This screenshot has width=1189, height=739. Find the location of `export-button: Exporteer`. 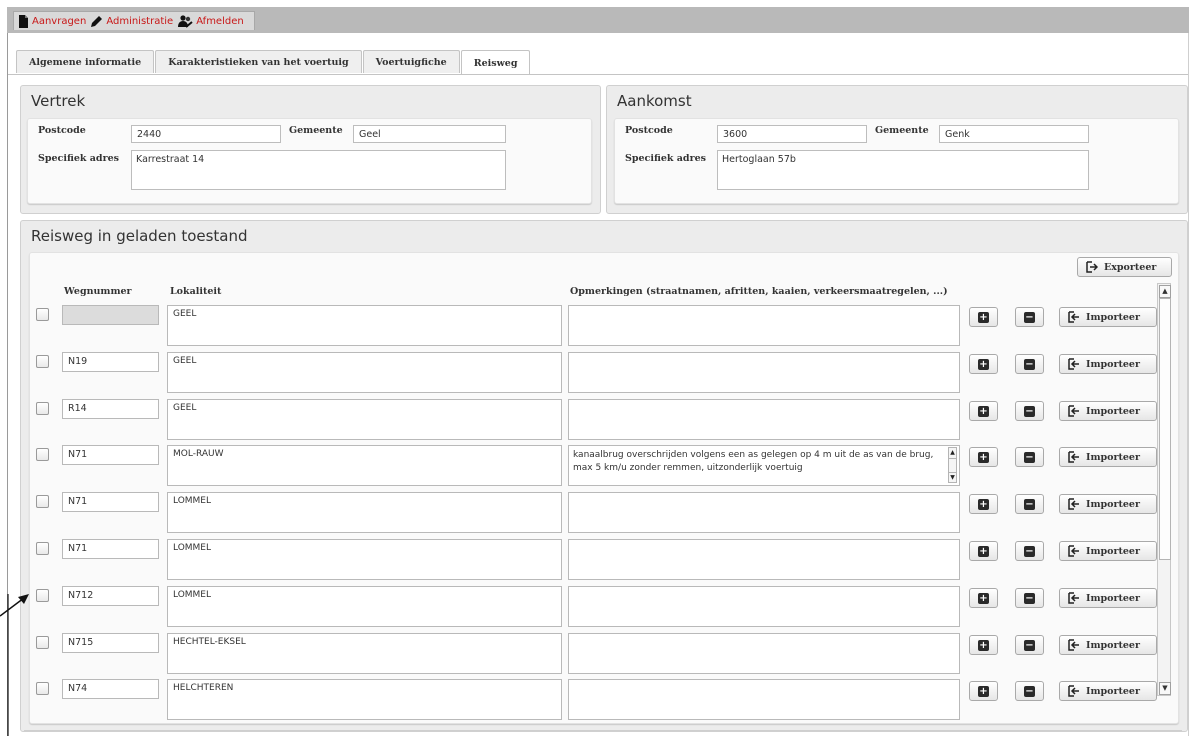

export-button: Exporteer is located at coordinates (1124, 267).